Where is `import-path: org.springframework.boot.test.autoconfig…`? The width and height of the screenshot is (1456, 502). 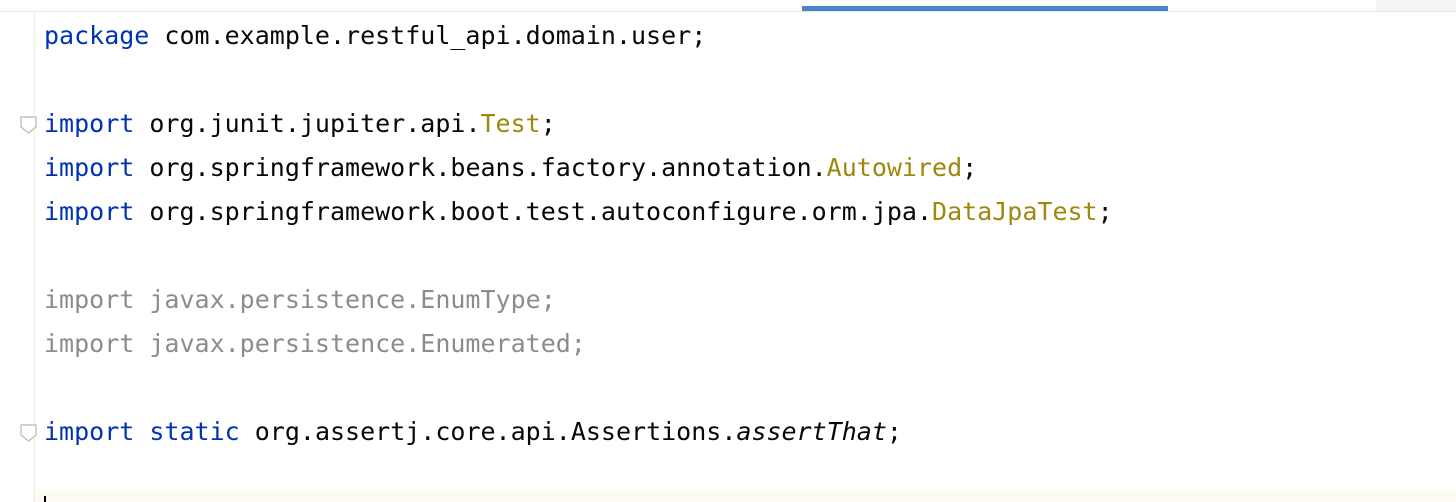 import-path: org.springframework.boot.test.autoconfig… is located at coordinates (533, 211).